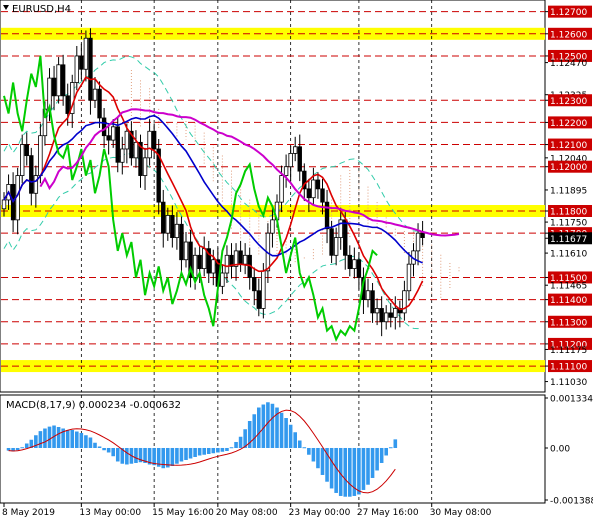 This screenshot has width=593, height=521. I want to click on time-label-1: 13 May 00:00, so click(110, 513).